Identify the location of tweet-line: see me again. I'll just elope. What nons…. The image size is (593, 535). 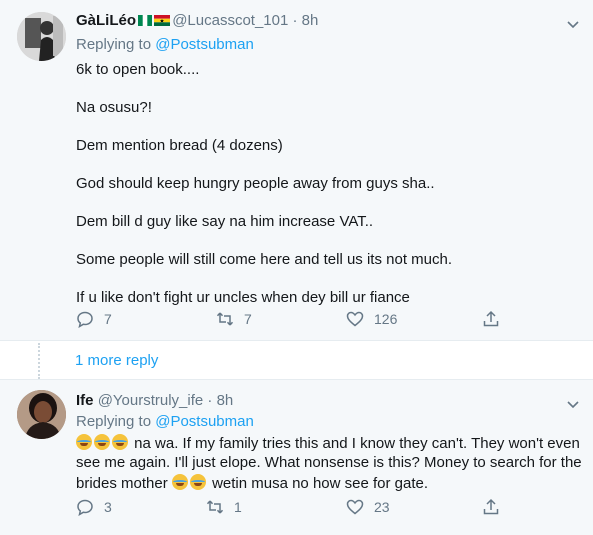
(329, 462).